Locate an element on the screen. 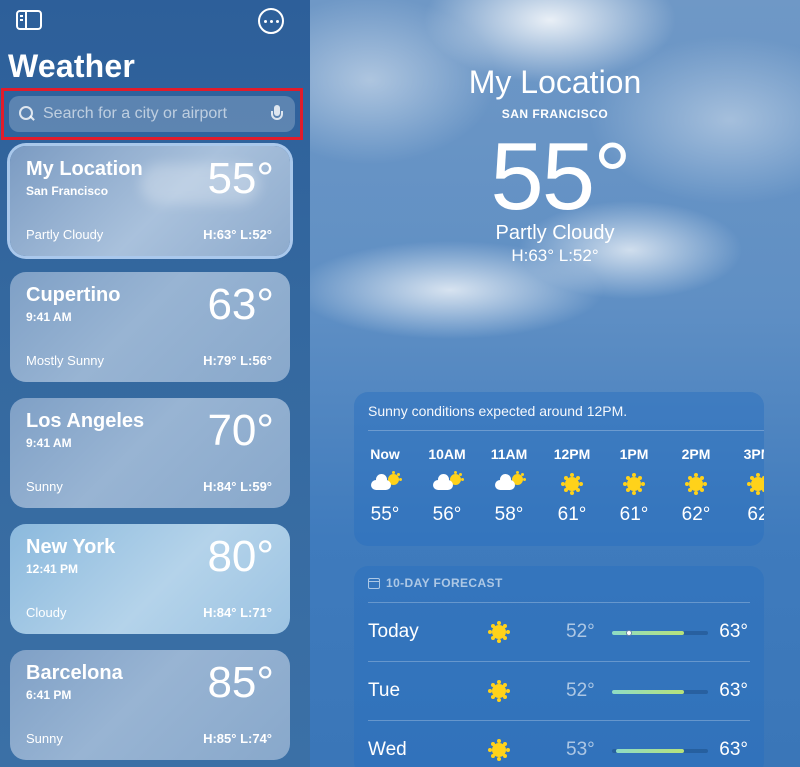 The height and width of the screenshot is (767, 800). hour-item: 1PM 61° is located at coordinates (634, 486).